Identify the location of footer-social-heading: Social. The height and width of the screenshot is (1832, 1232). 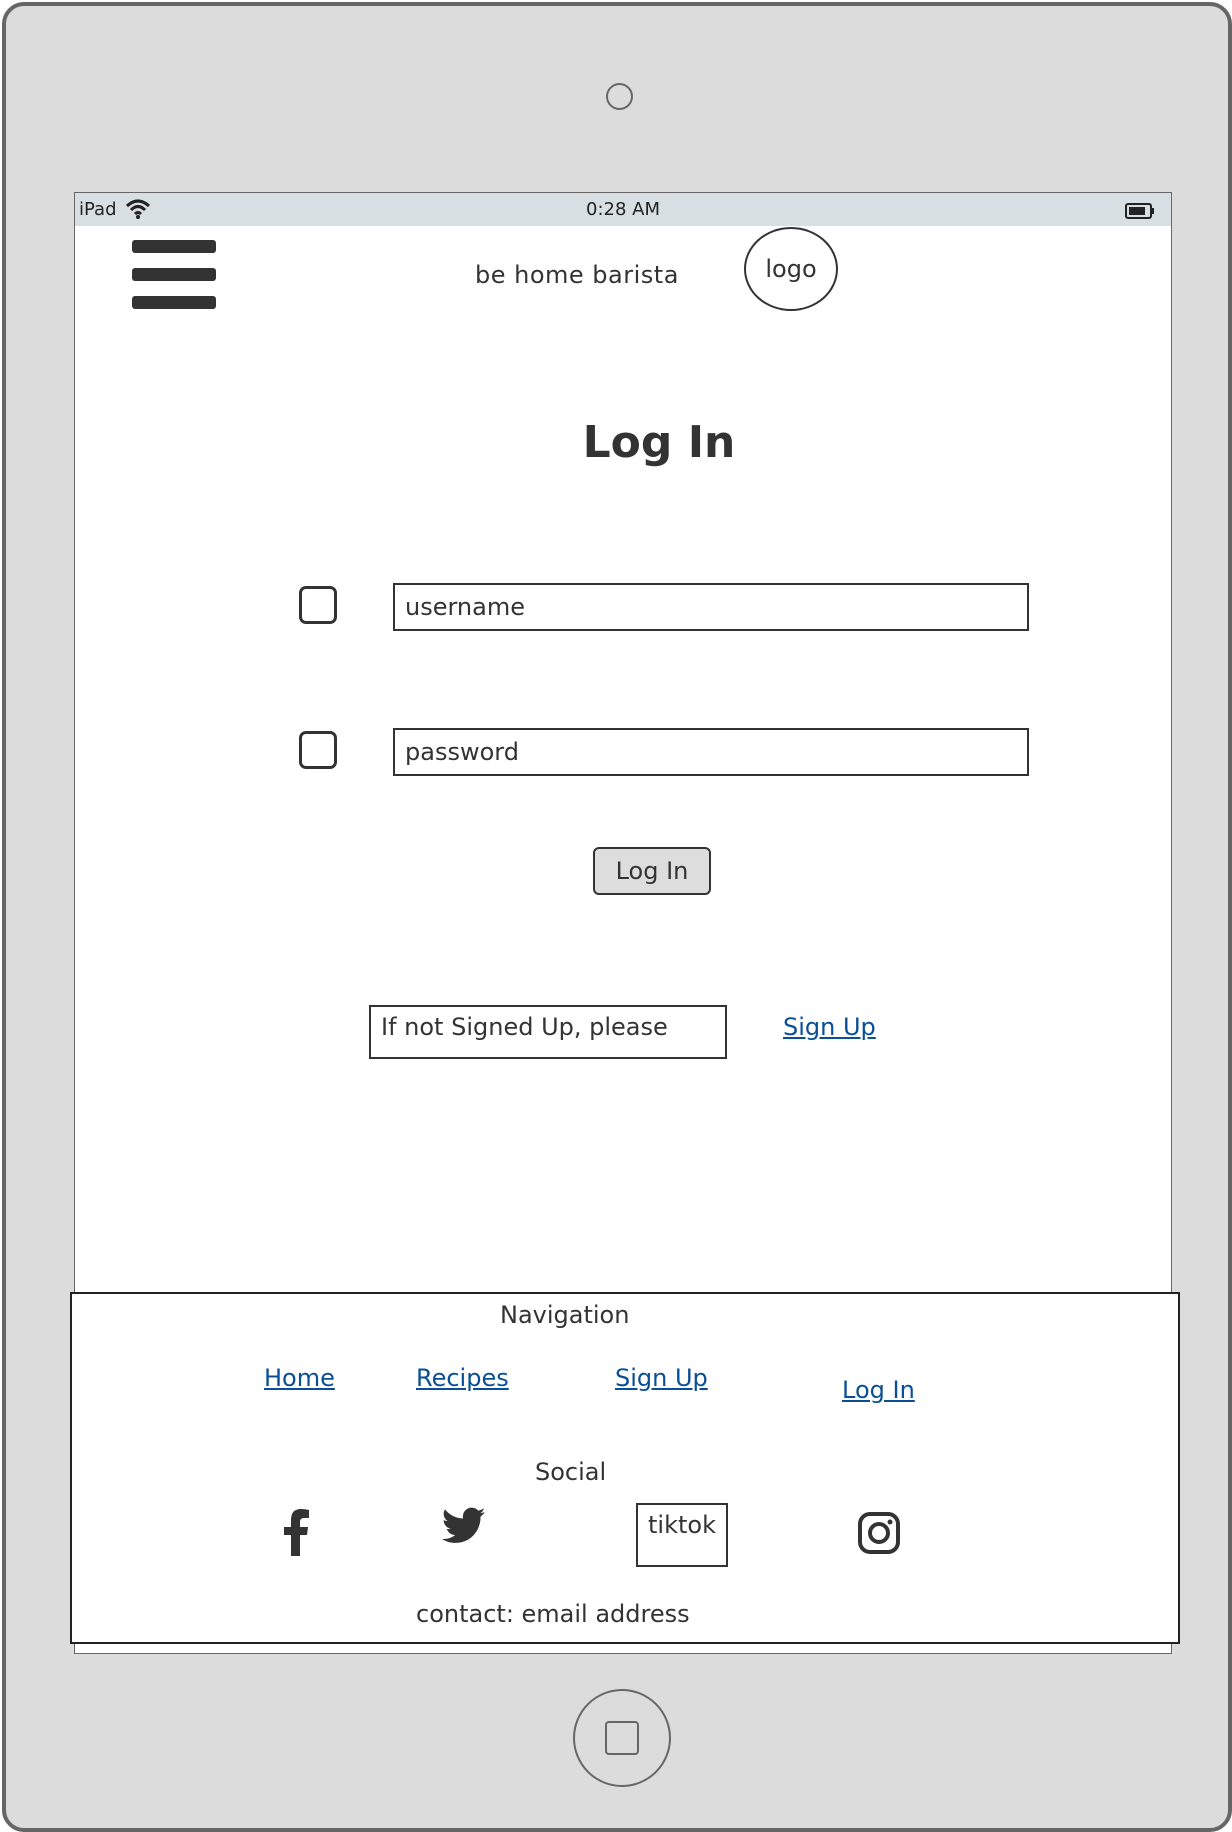
(571, 1472).